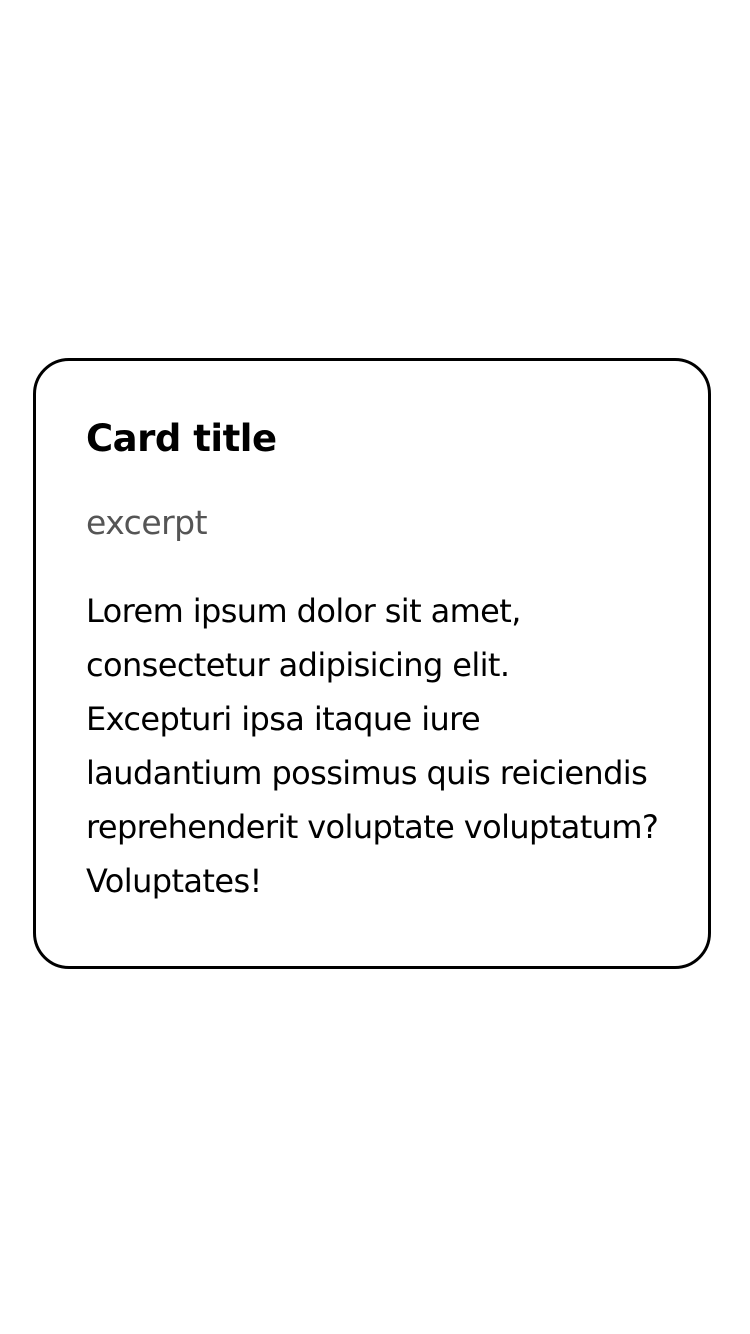  I want to click on card-body-line: Excepturi ipsa itaque iure, so click(283, 719).